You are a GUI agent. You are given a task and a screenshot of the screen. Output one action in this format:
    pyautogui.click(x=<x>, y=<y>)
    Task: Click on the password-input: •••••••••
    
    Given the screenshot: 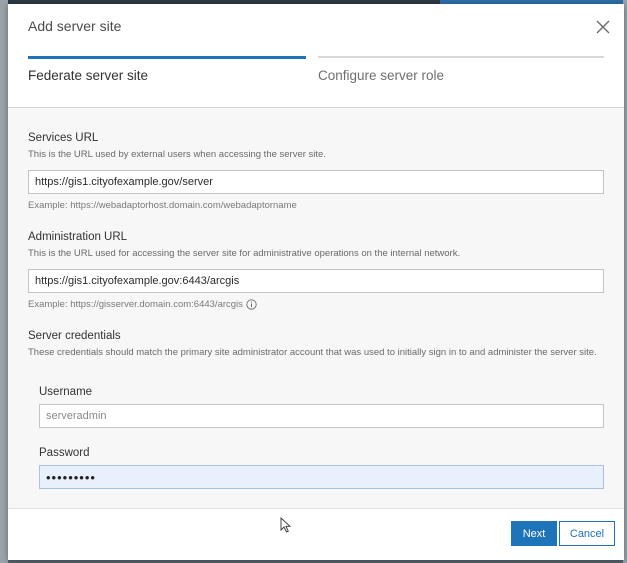 What is the action you would take?
    pyautogui.click(x=321, y=477)
    